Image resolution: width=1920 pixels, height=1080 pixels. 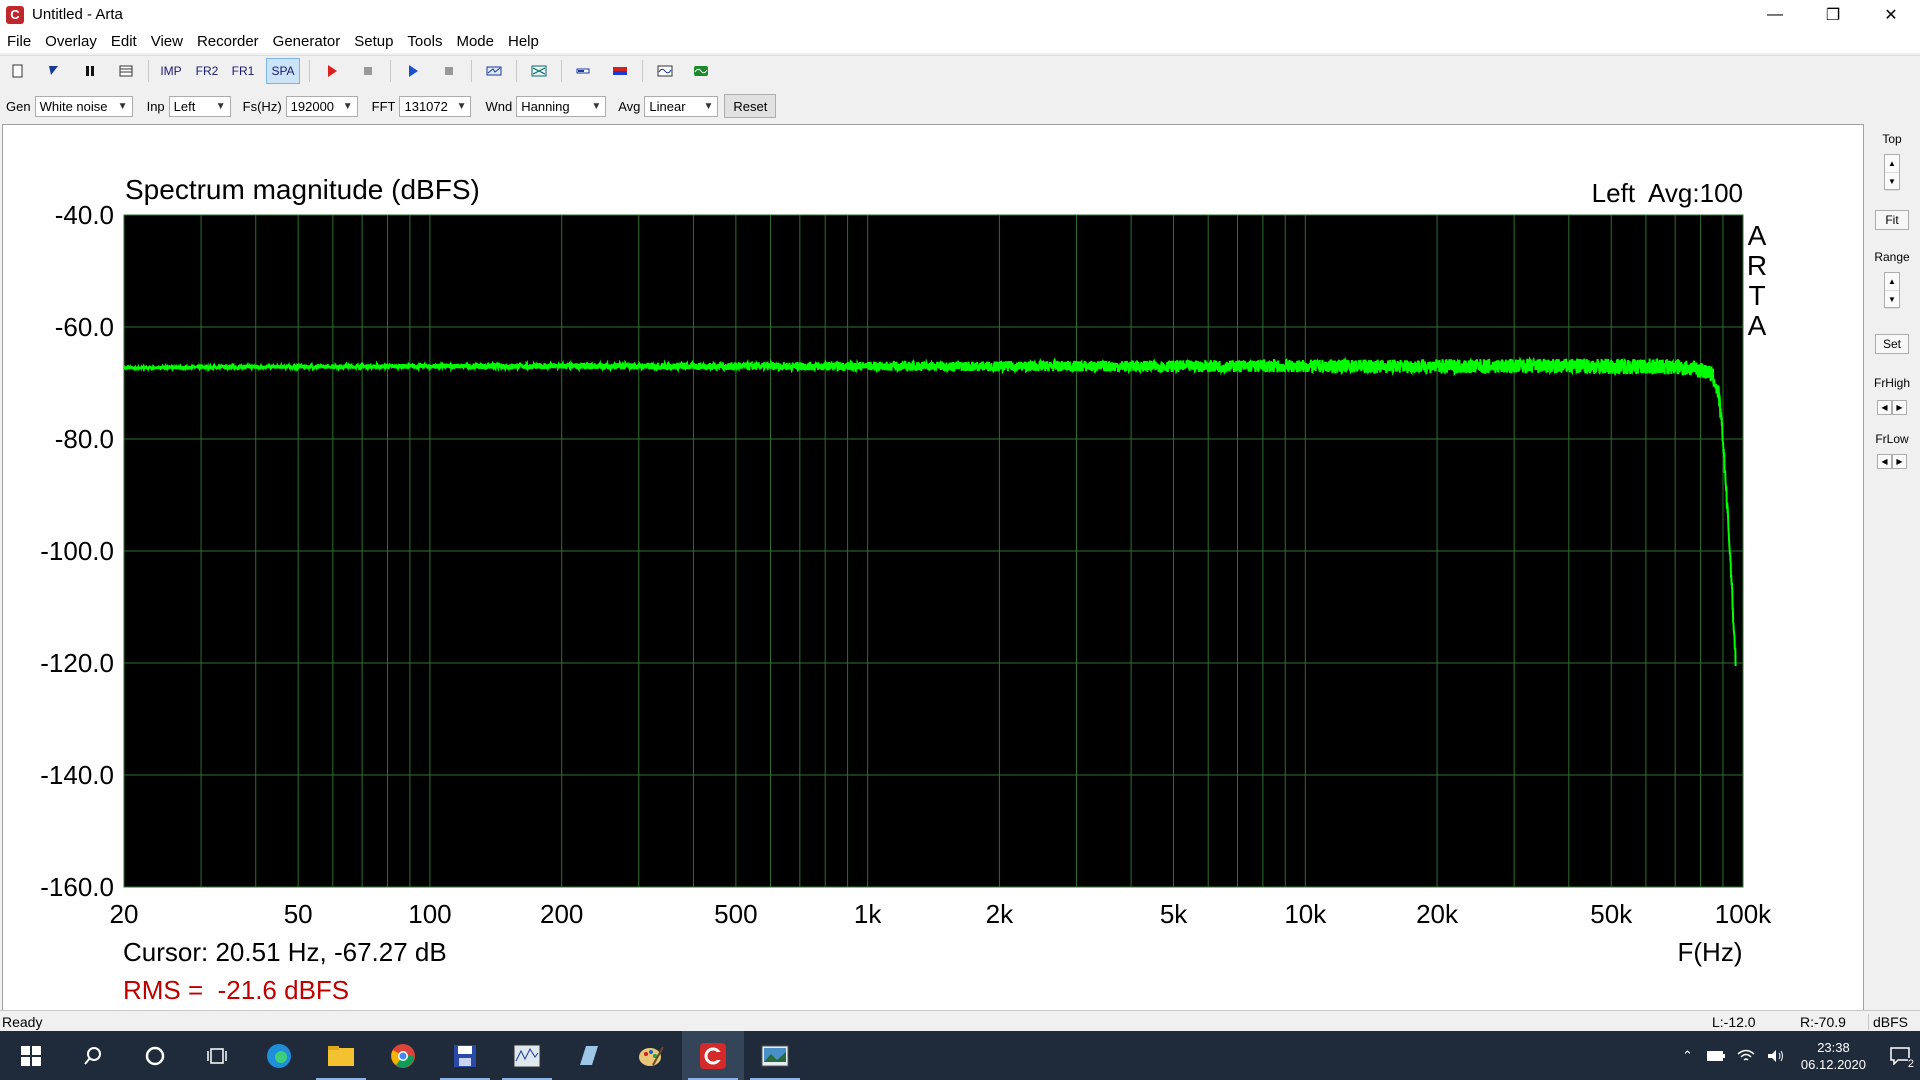 I want to click on x-tick-label: 500, so click(x=735, y=914).